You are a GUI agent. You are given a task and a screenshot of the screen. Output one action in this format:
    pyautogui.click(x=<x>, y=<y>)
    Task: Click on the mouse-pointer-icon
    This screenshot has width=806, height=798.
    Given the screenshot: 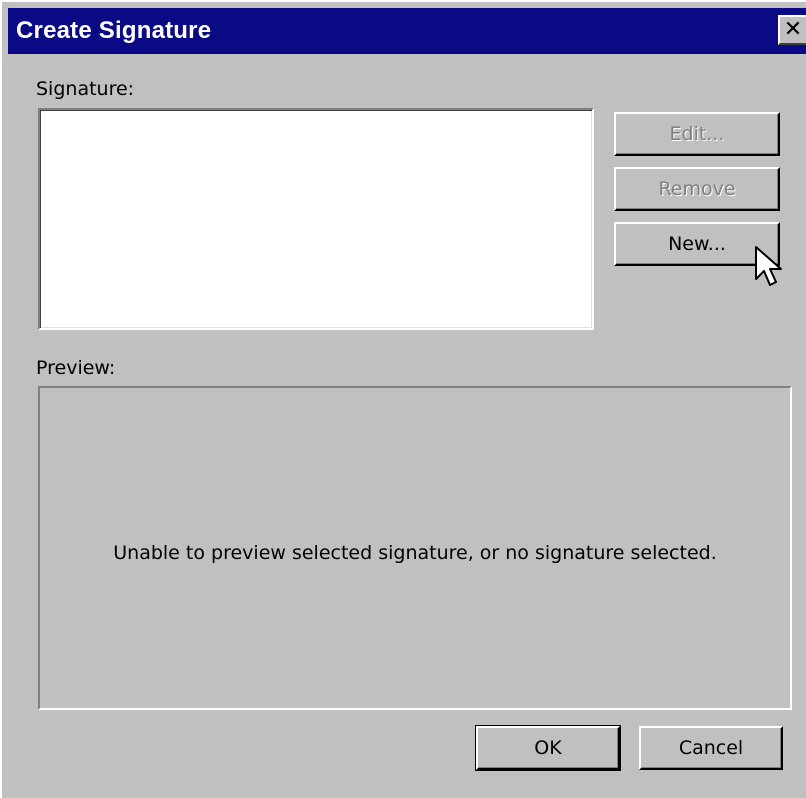 What is the action you would take?
    pyautogui.click(x=768, y=266)
    